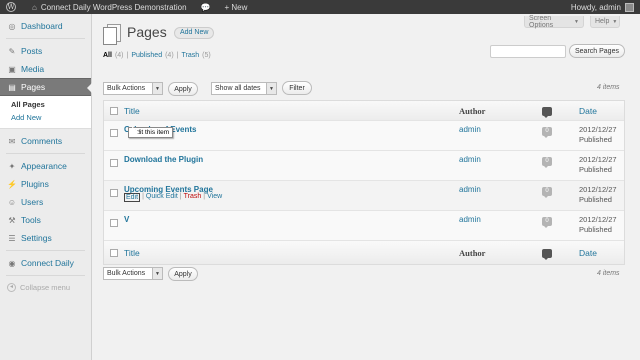 The width and height of the screenshot is (640, 360). I want to click on menu-appearance: ✦ Appearance, so click(45, 166).